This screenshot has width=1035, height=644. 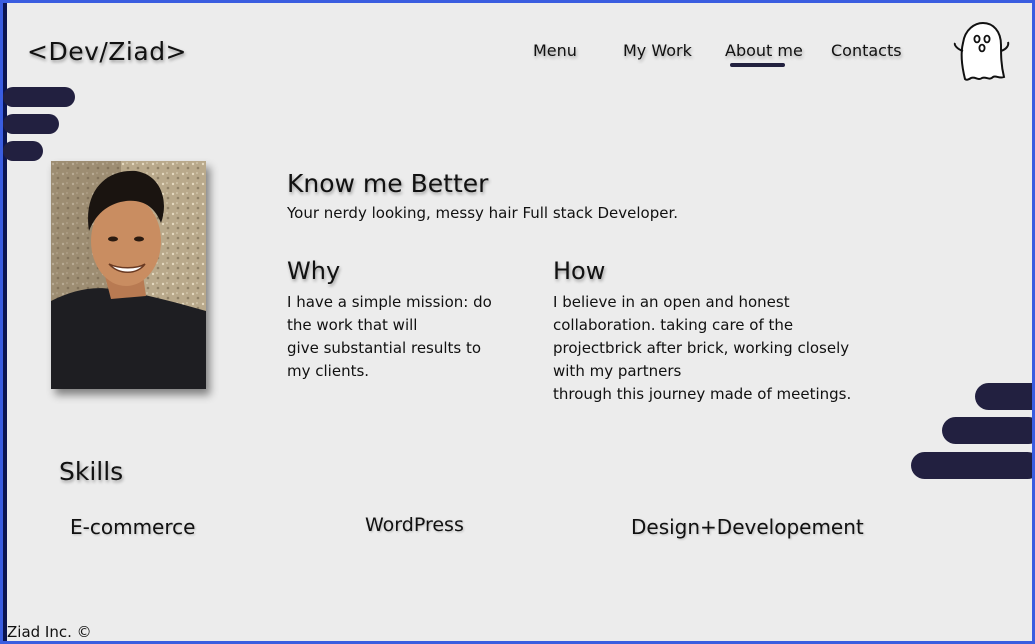 What do you see at coordinates (388, 183) in the screenshot?
I see `about-title: Know me Better` at bounding box center [388, 183].